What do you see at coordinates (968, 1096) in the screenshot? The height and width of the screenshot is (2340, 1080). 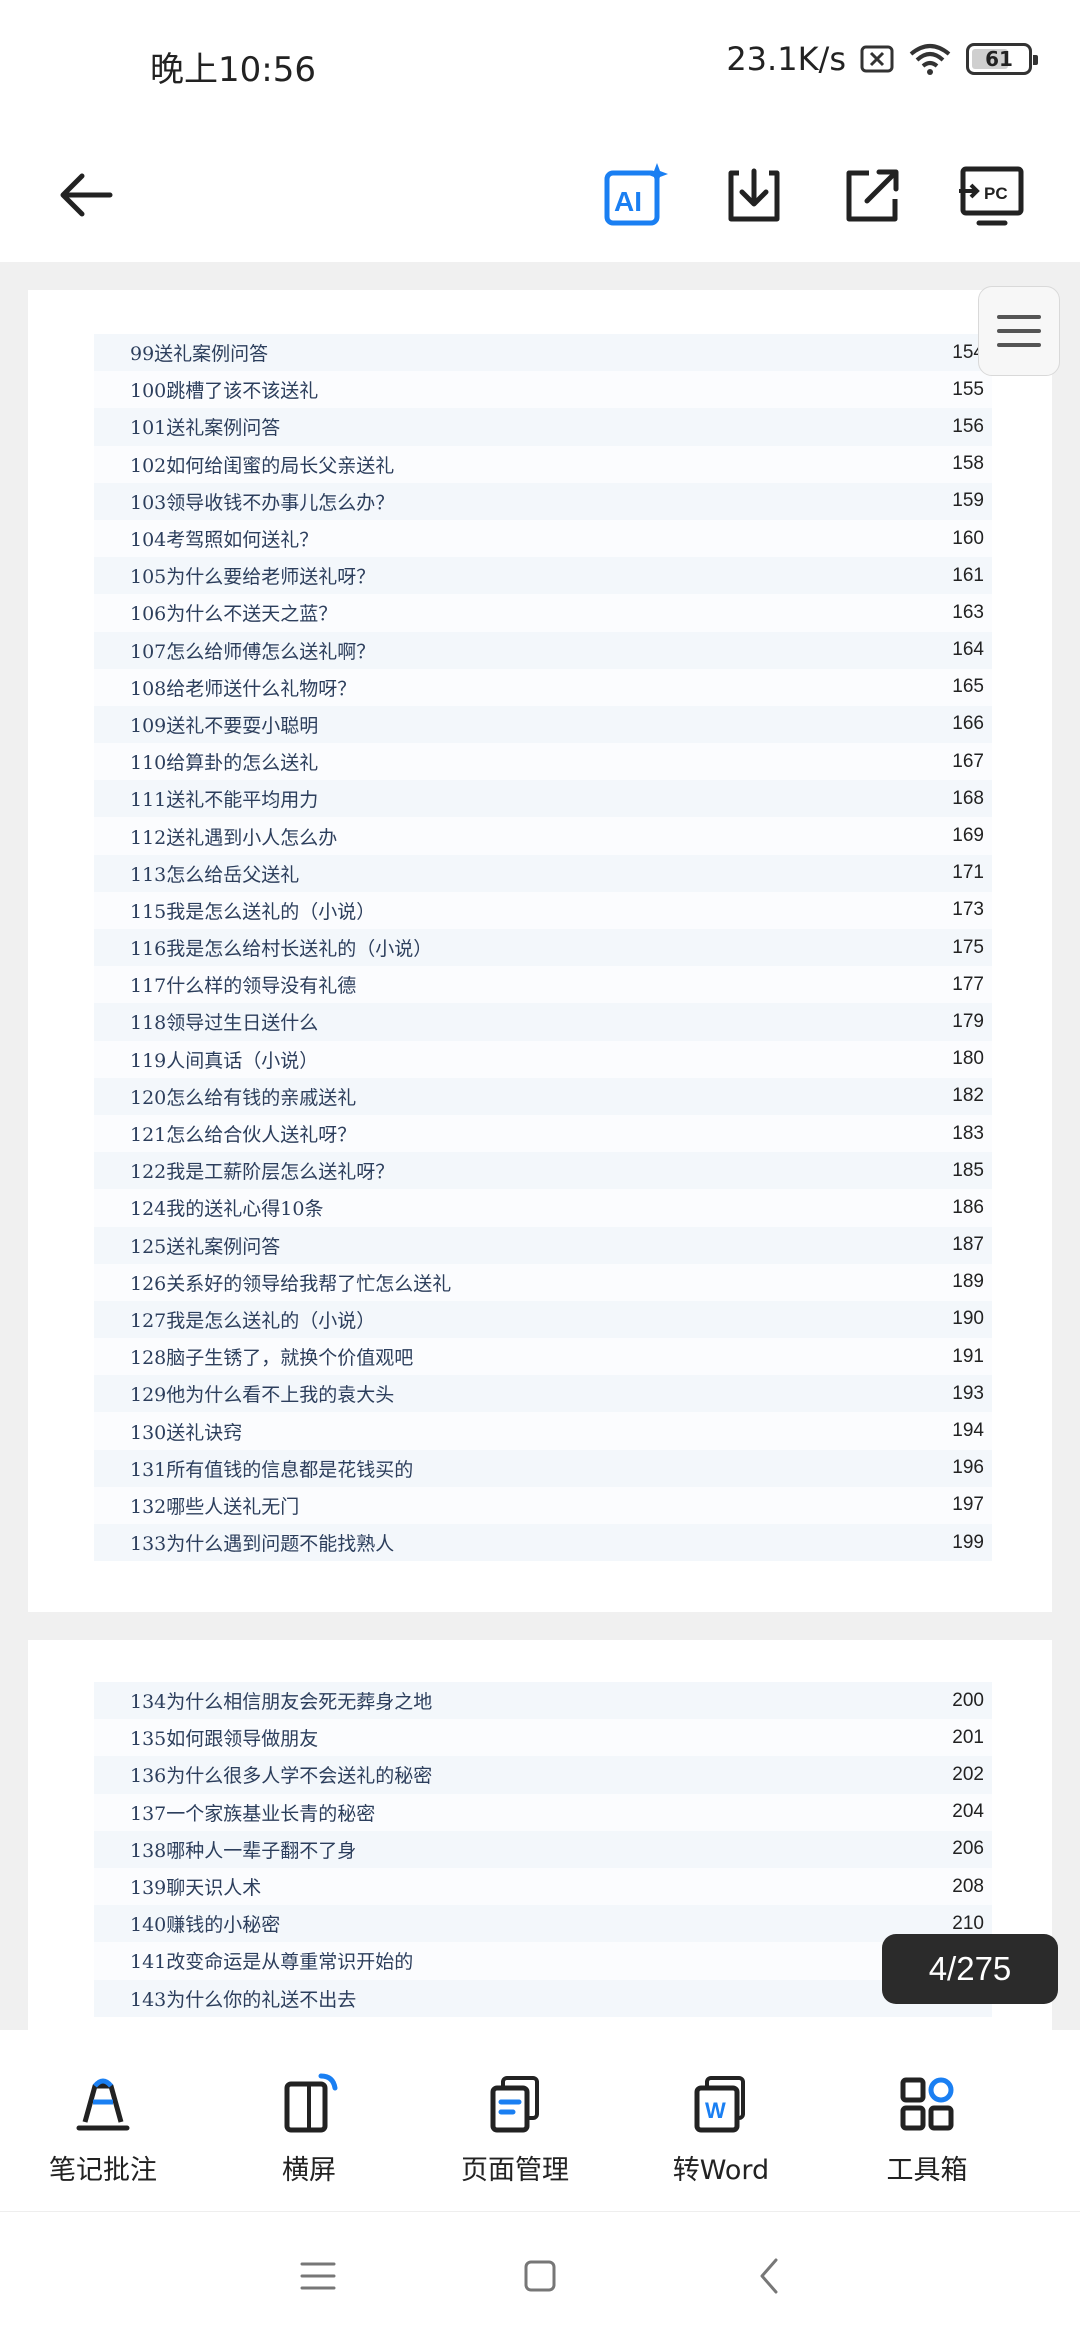 I see `toc-entry-page: 182` at bounding box center [968, 1096].